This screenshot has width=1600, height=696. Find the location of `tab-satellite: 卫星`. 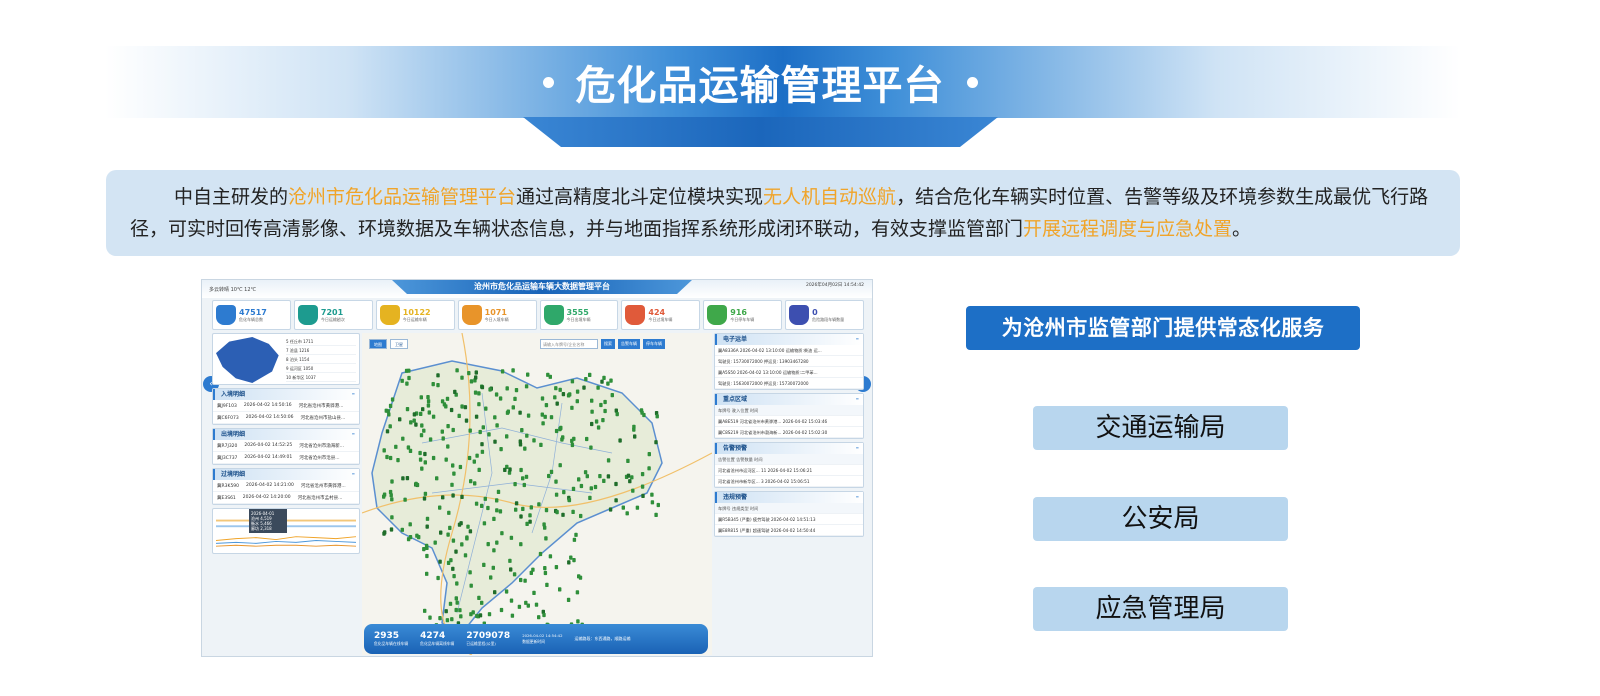

tab-satellite: 卫星 is located at coordinates (399, 344).